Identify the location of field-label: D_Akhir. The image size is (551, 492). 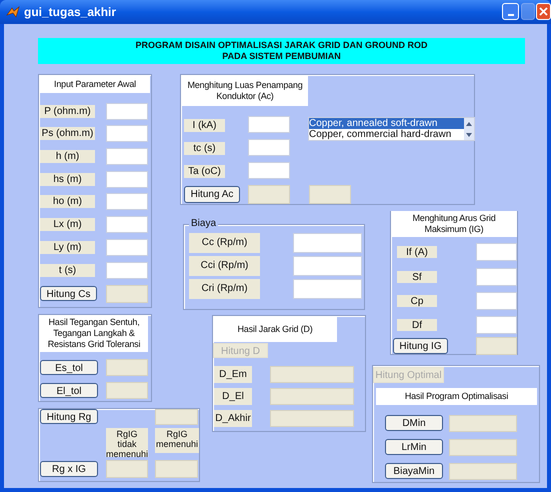
(233, 418).